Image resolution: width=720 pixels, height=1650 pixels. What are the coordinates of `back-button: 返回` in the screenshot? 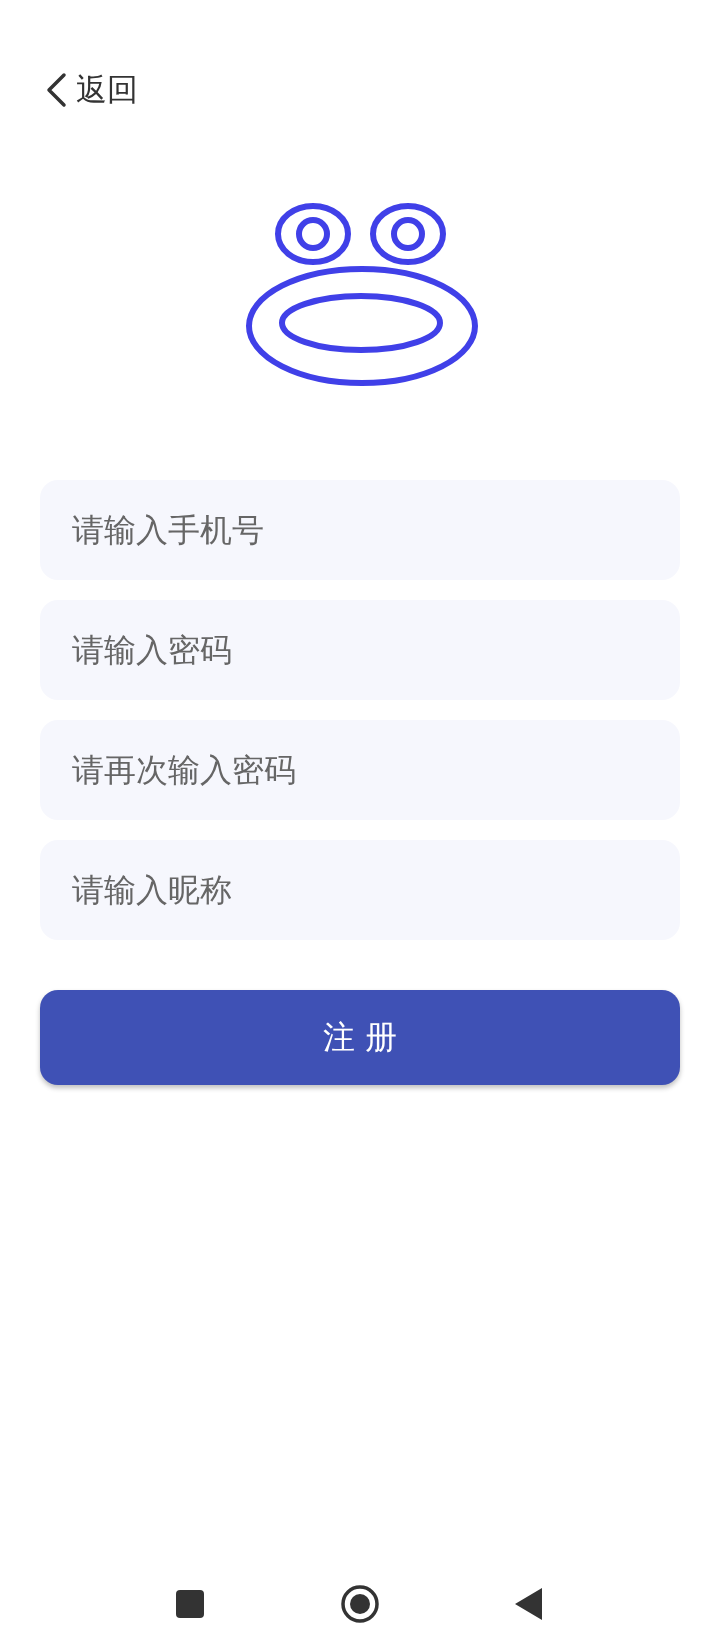 It's located at (91, 90).